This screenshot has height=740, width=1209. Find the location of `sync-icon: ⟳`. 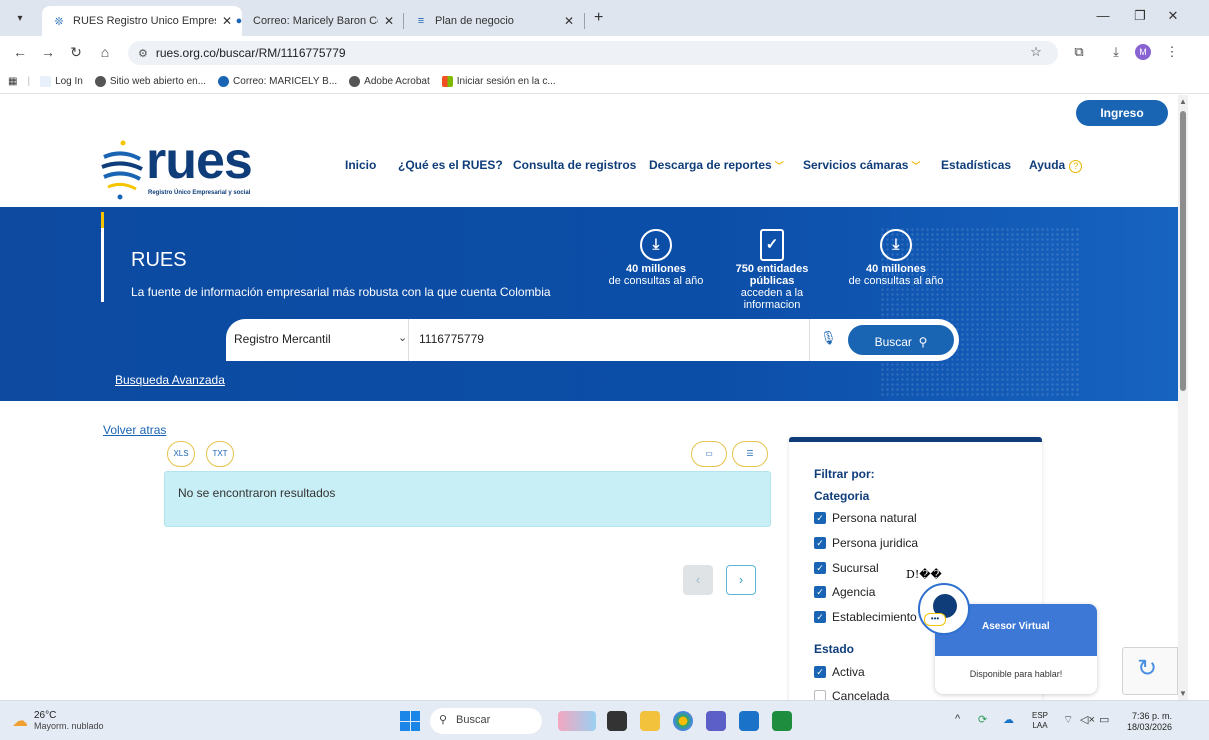

sync-icon: ⟳ is located at coordinates (982, 719).